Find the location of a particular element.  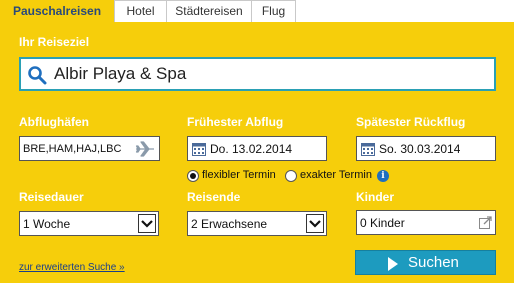

radio-exact-label: exakter Termin is located at coordinates (336, 175).